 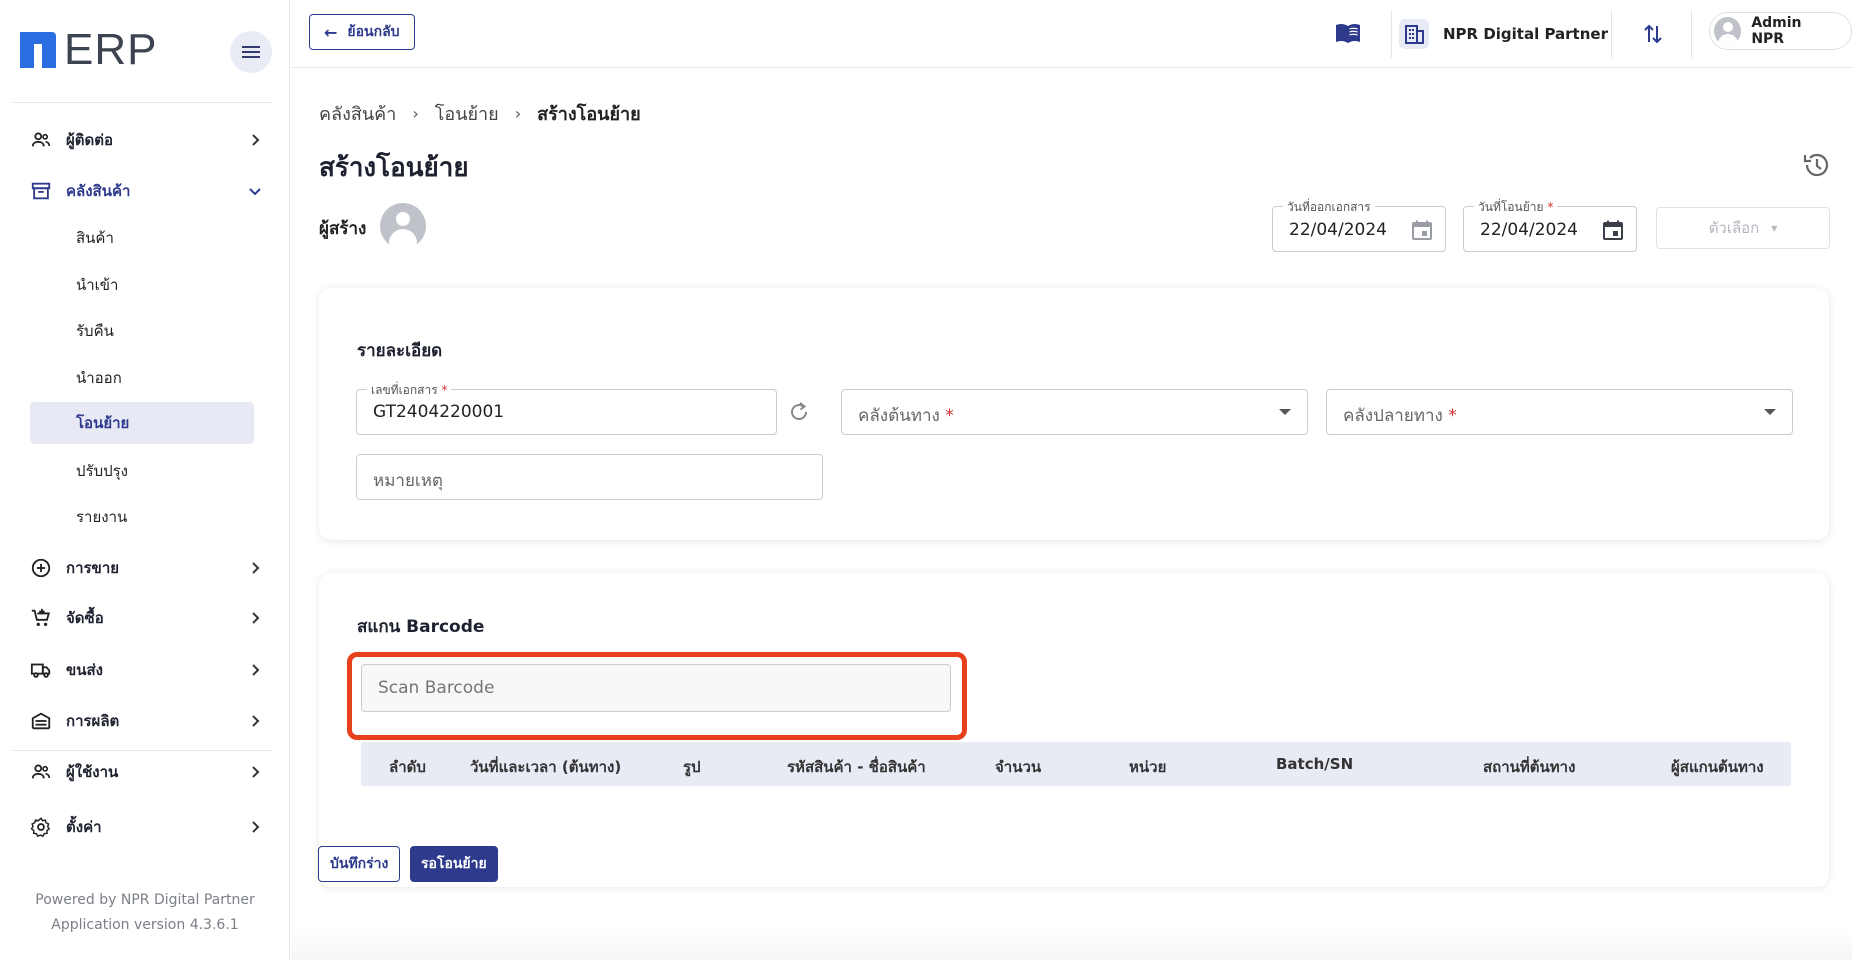 I want to click on details-card-title: รายละเอียด, so click(x=400, y=351).